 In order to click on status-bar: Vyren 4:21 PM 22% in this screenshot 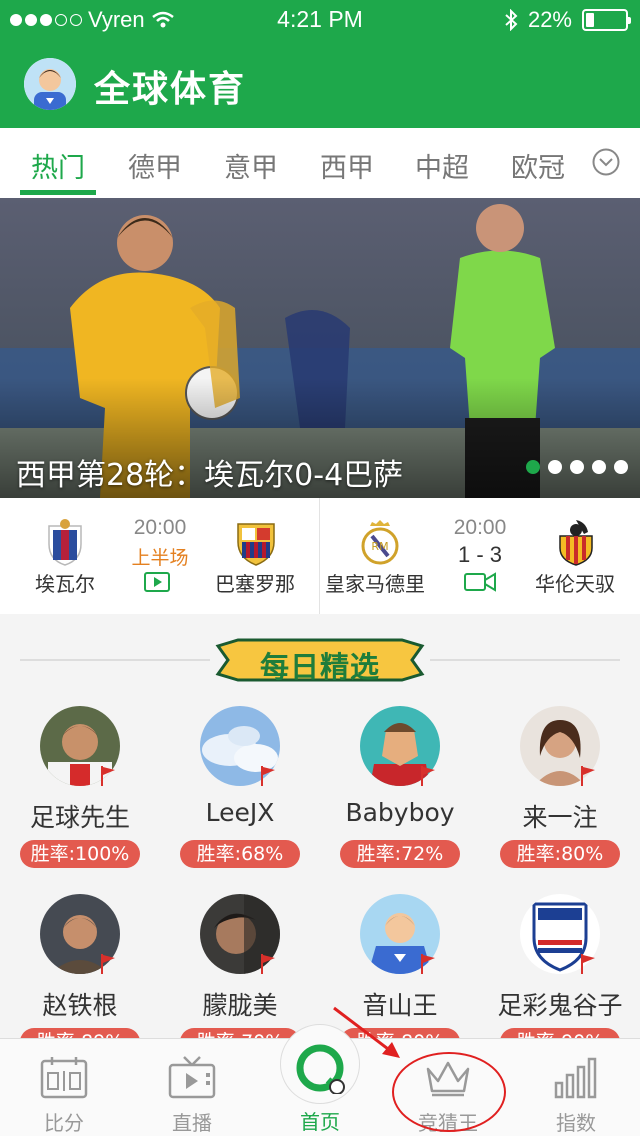, I will do `click(320, 20)`.